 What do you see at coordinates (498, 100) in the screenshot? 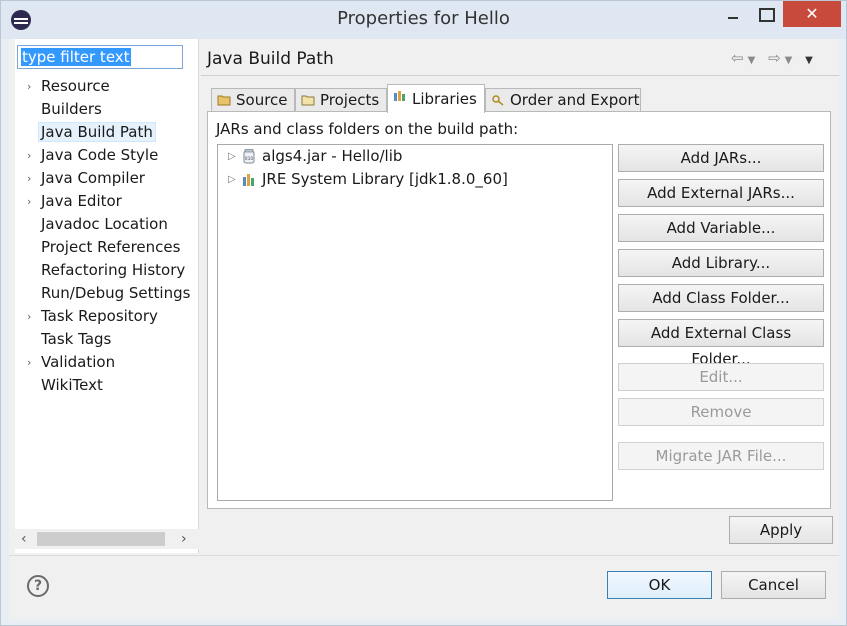
I see `order-export-icon` at bounding box center [498, 100].